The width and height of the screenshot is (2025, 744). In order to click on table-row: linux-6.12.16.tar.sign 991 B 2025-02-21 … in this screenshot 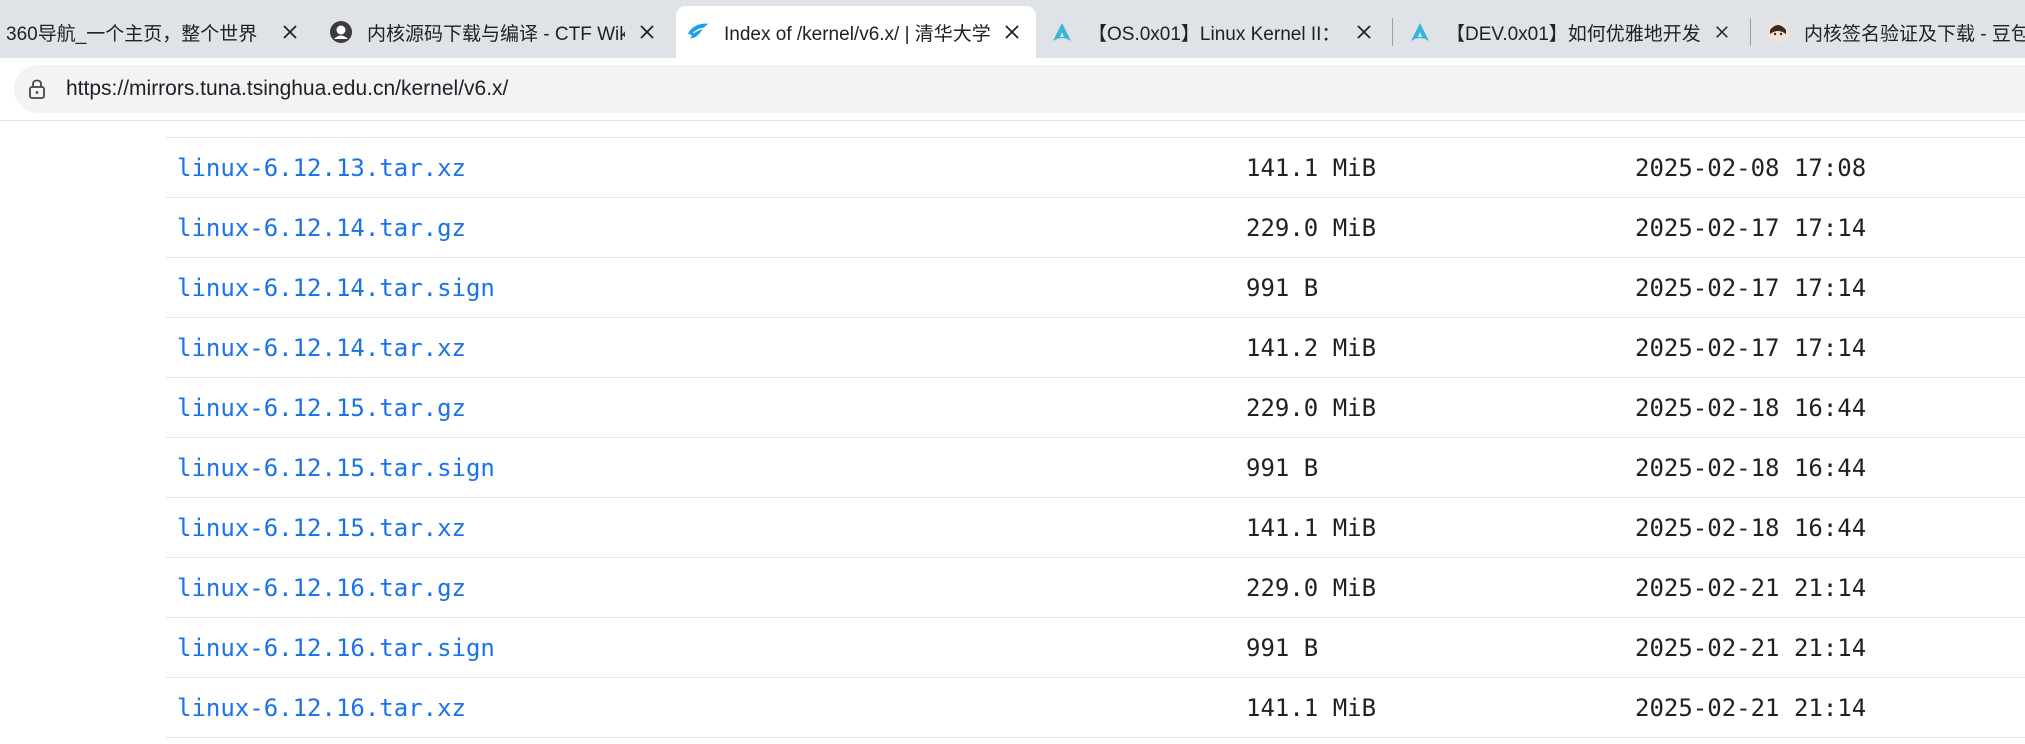, I will do `click(1095, 648)`.